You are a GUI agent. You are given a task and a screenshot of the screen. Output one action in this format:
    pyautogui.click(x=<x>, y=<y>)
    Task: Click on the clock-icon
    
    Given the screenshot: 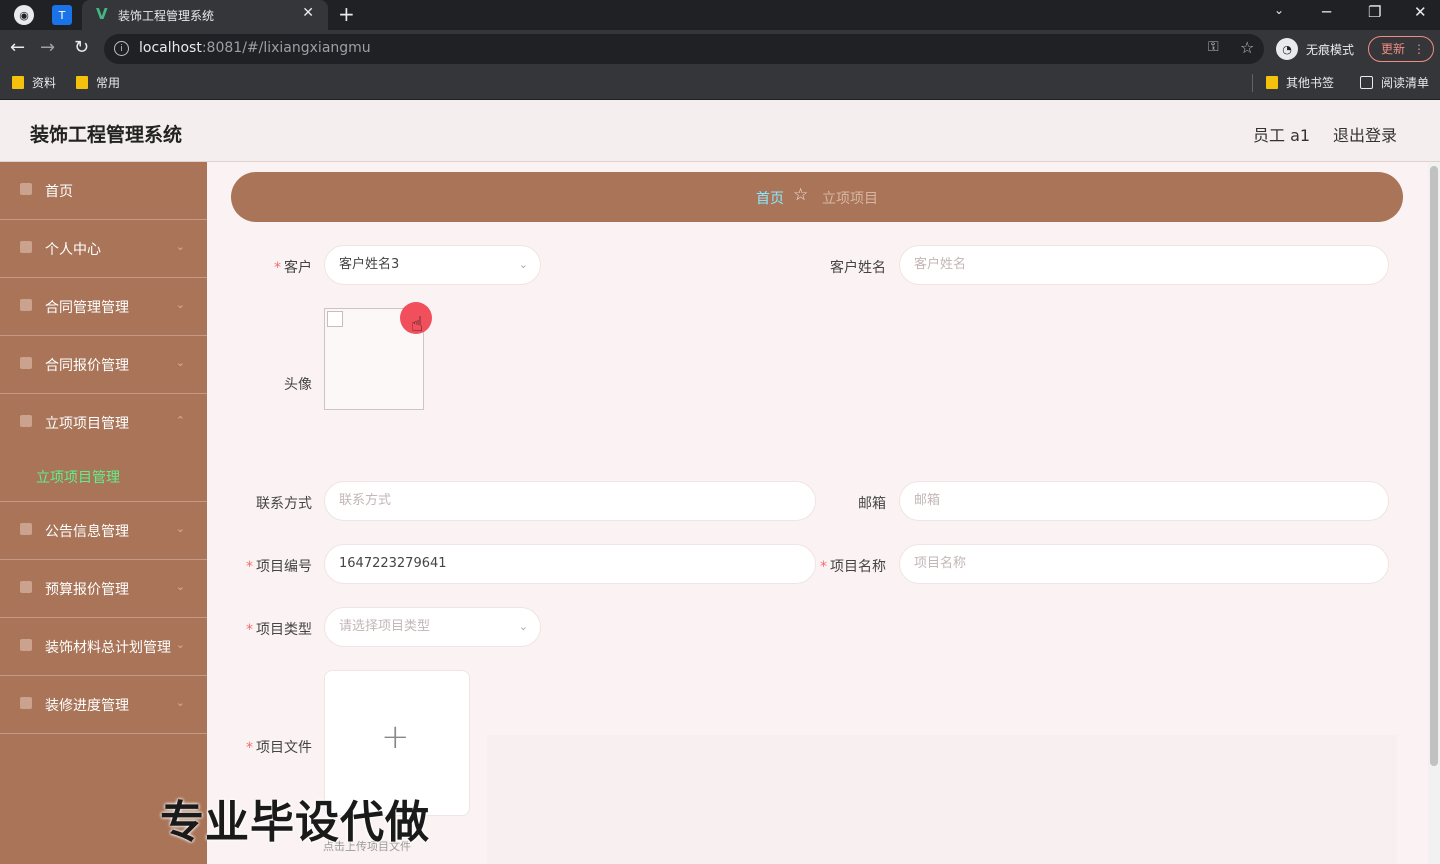 What is the action you would take?
    pyautogui.click(x=26, y=363)
    